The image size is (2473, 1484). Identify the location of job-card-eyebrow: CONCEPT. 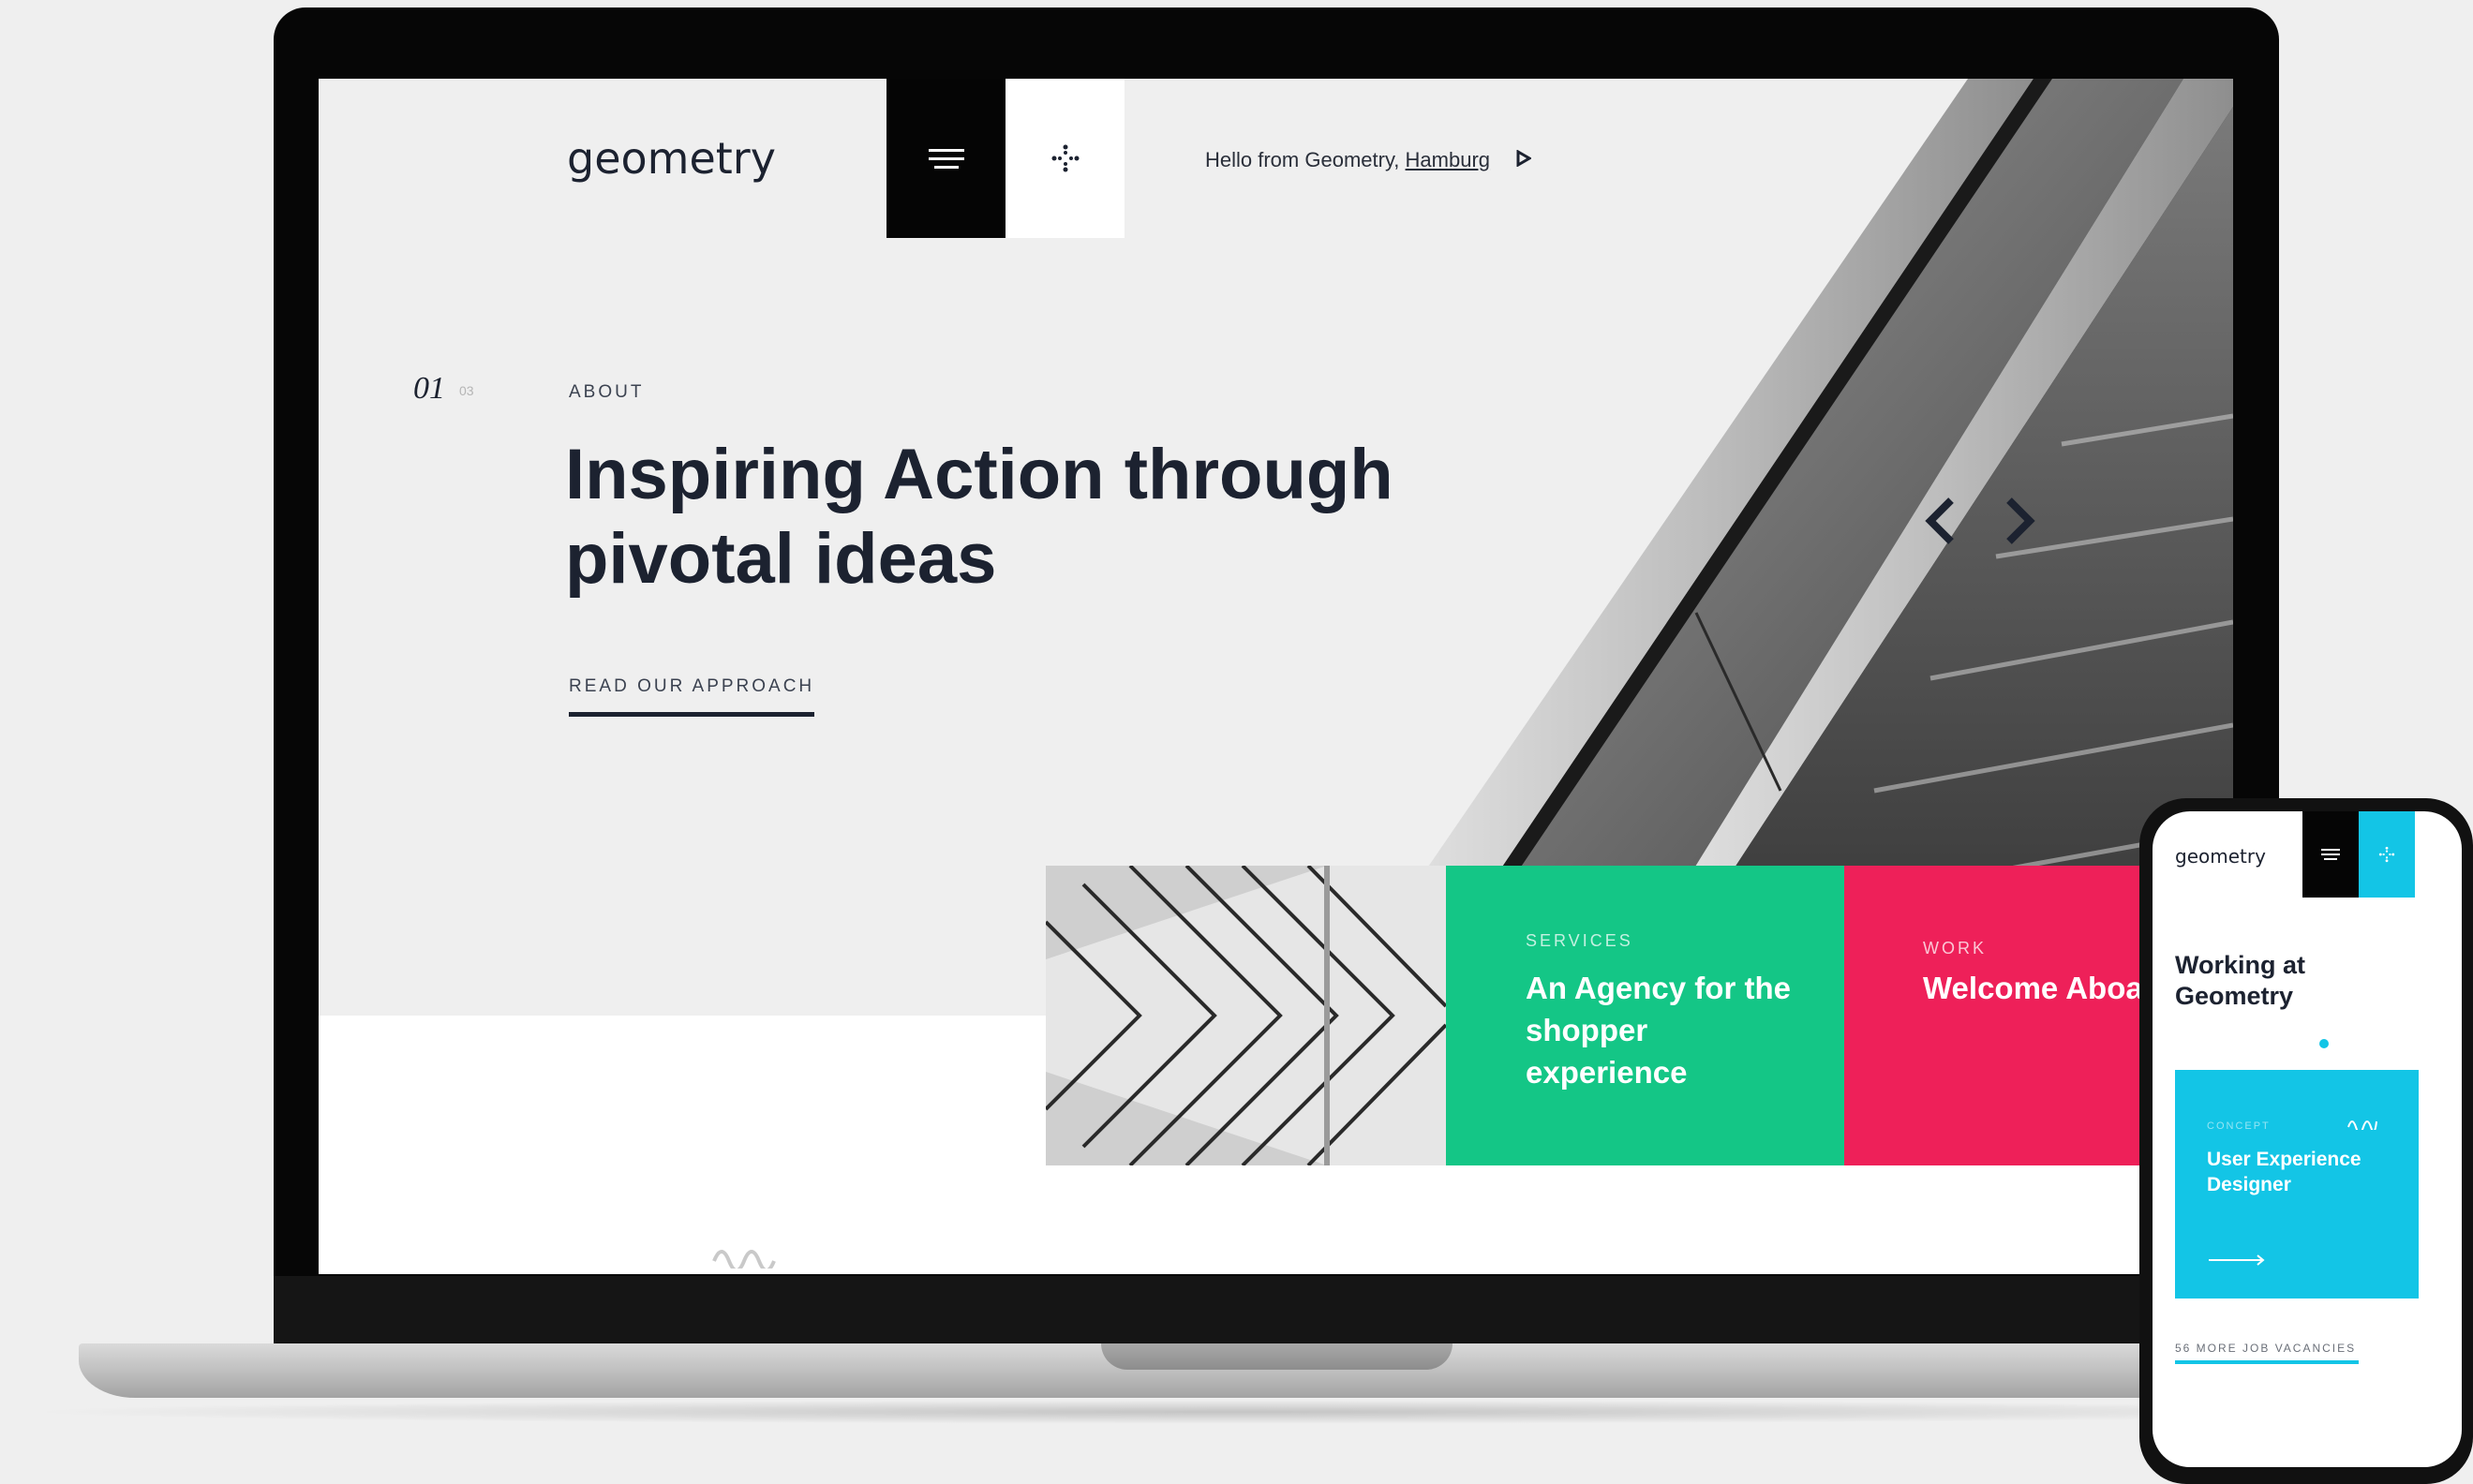
(2239, 1126).